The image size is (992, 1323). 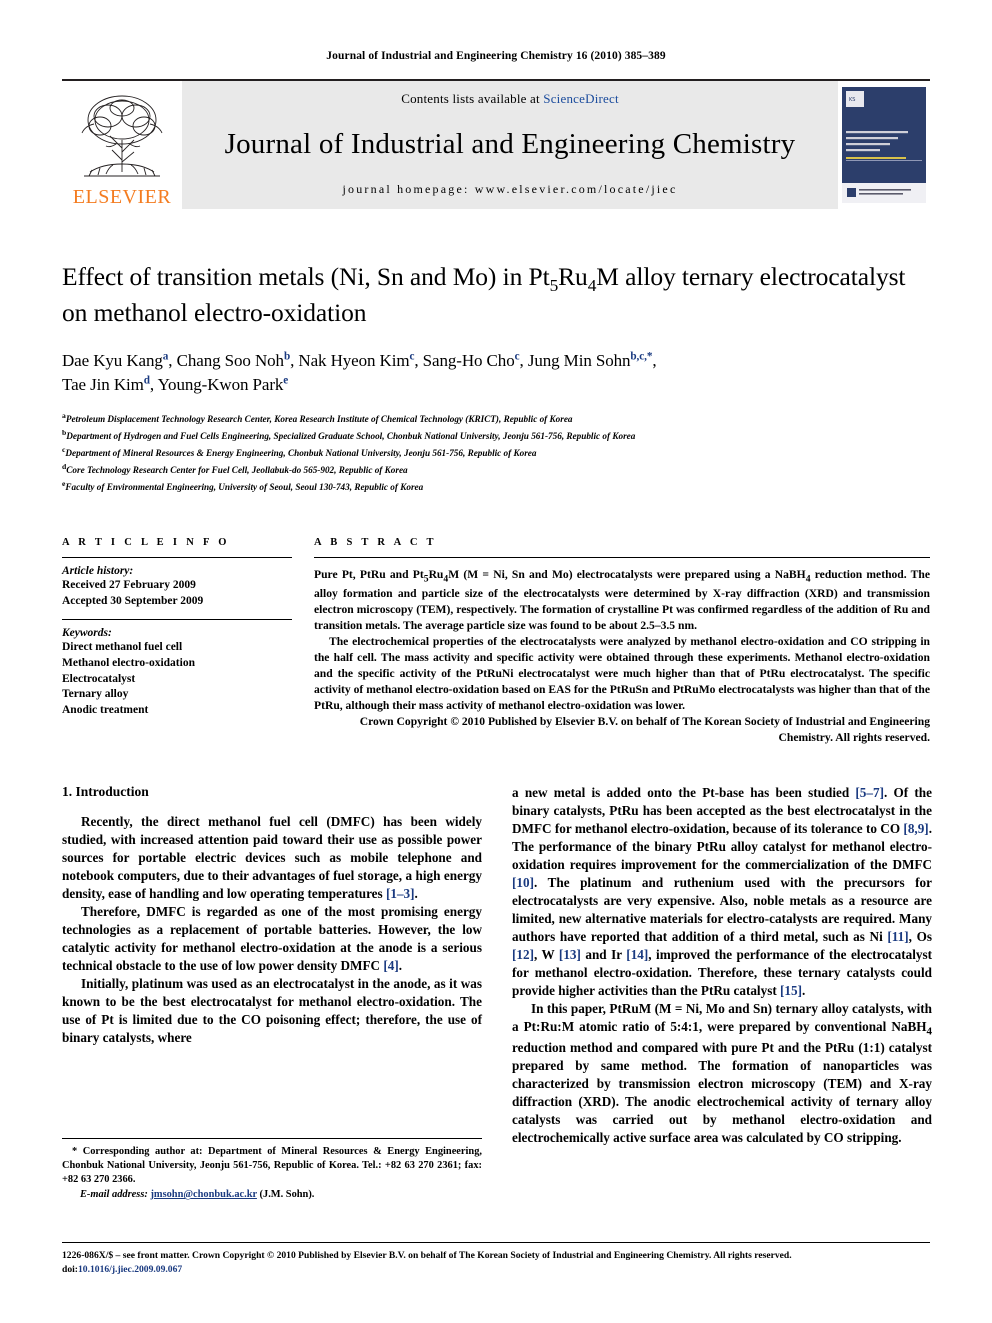 I want to click on author-name: Tae Jin Kim, so click(x=103, y=385).